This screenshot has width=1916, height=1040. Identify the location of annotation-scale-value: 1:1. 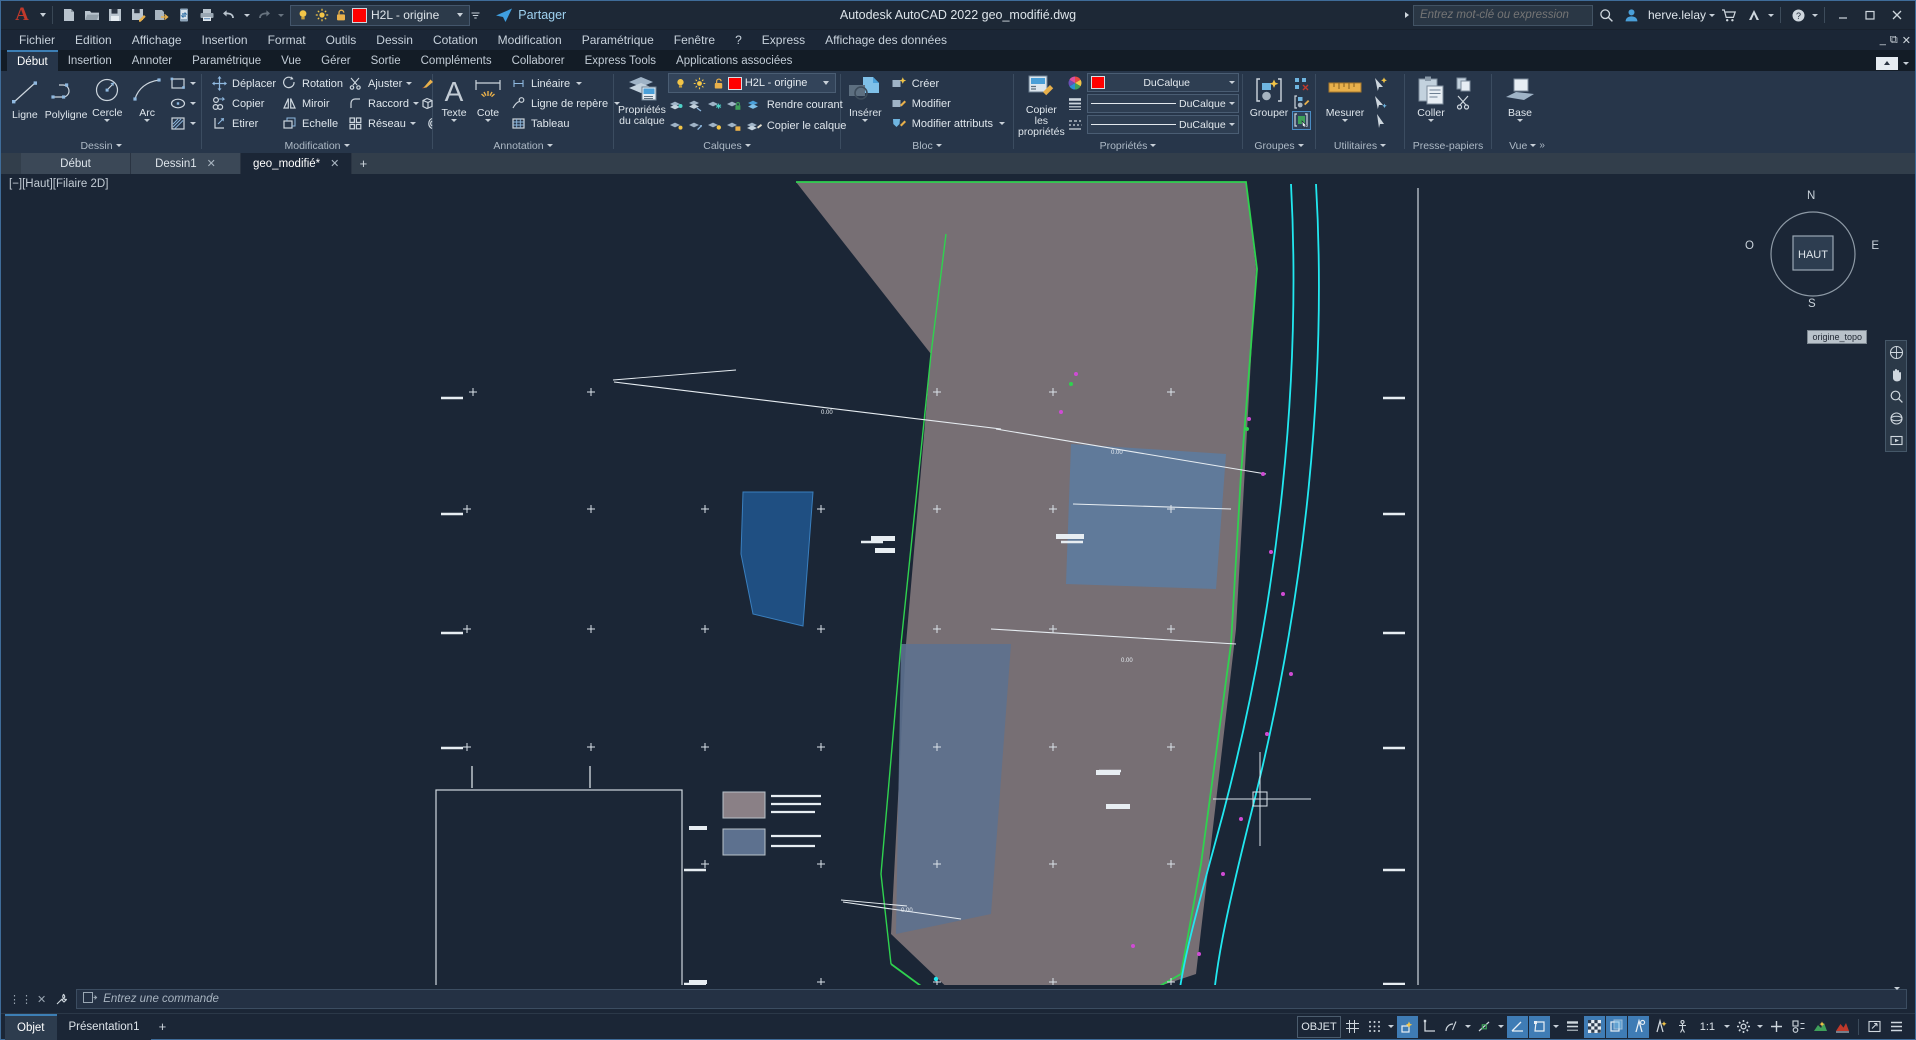
(1707, 1027).